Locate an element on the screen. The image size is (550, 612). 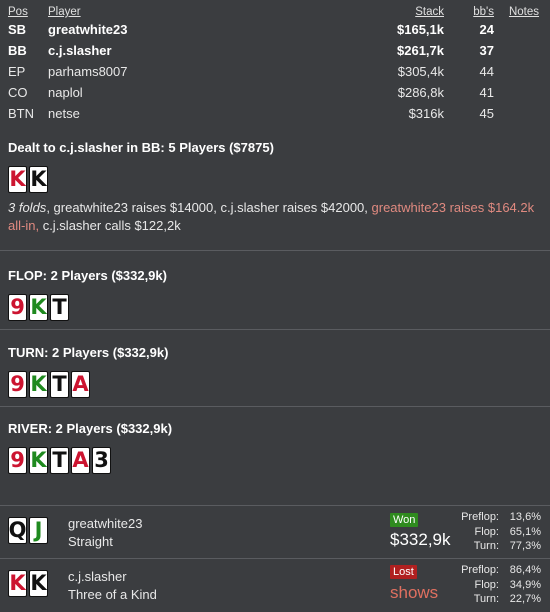
player-row: SB greatwhite23 $165,1k 24 is located at coordinates (277, 29).